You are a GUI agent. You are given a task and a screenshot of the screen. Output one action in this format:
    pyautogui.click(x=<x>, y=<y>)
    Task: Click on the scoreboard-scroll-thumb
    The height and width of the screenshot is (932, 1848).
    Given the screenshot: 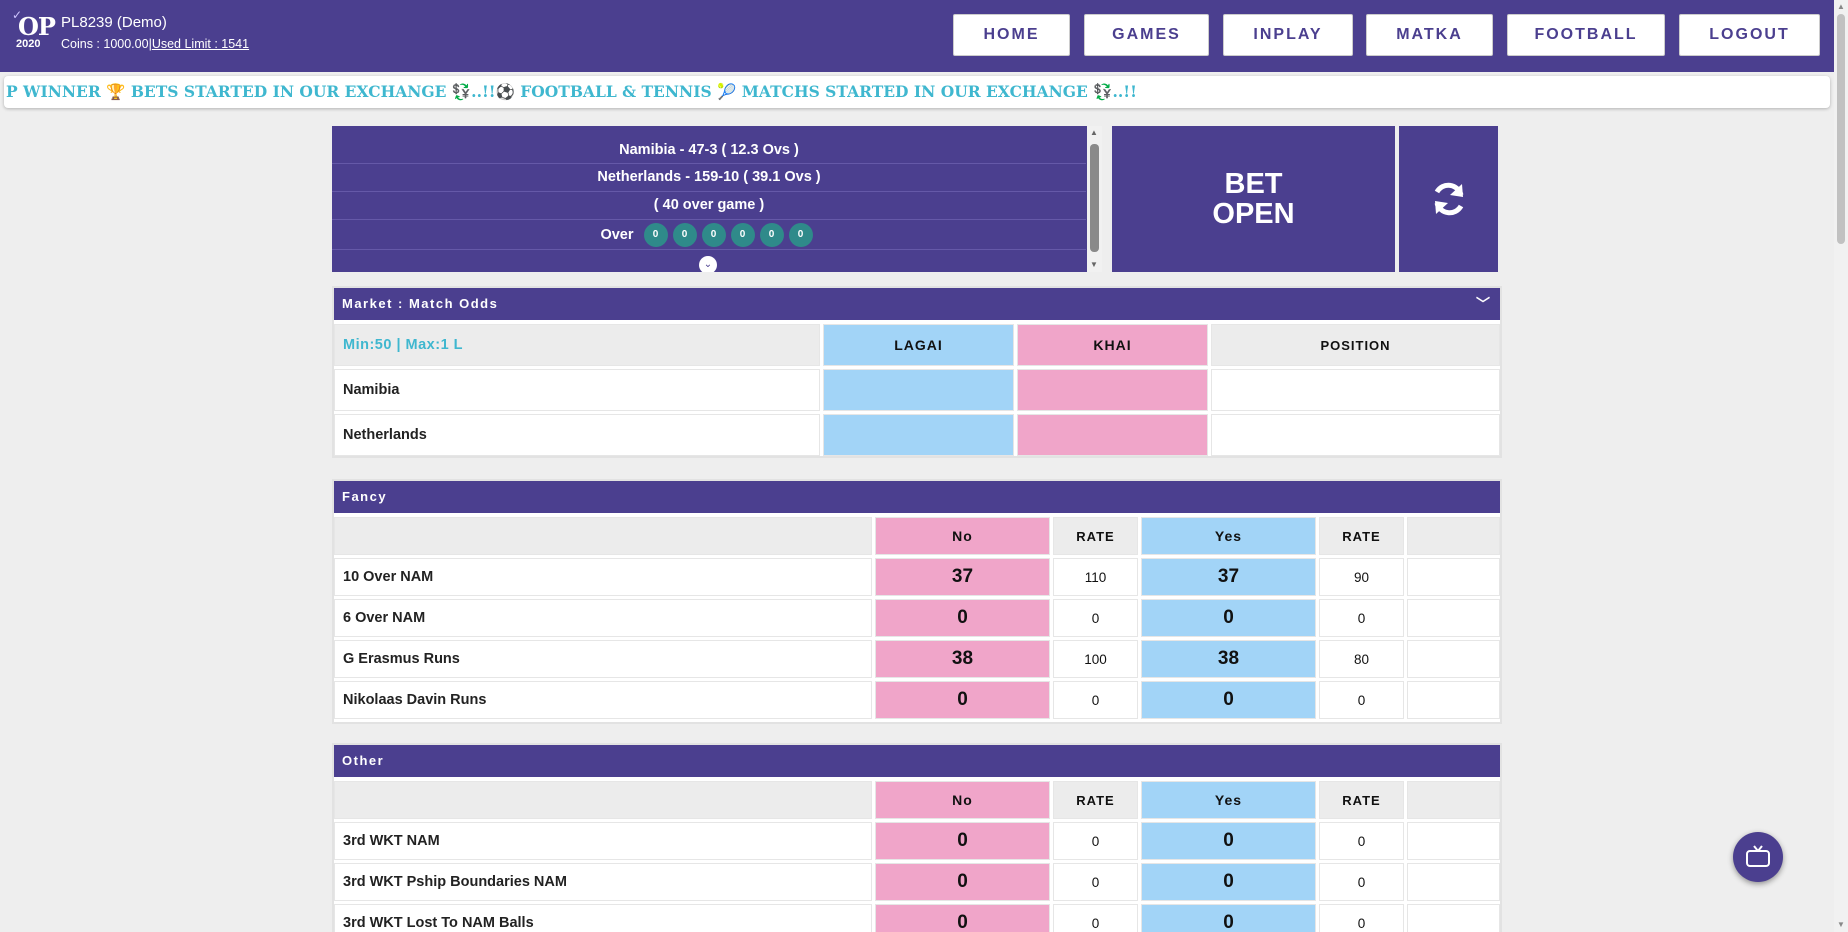 What is the action you would take?
    pyautogui.click(x=1094, y=198)
    